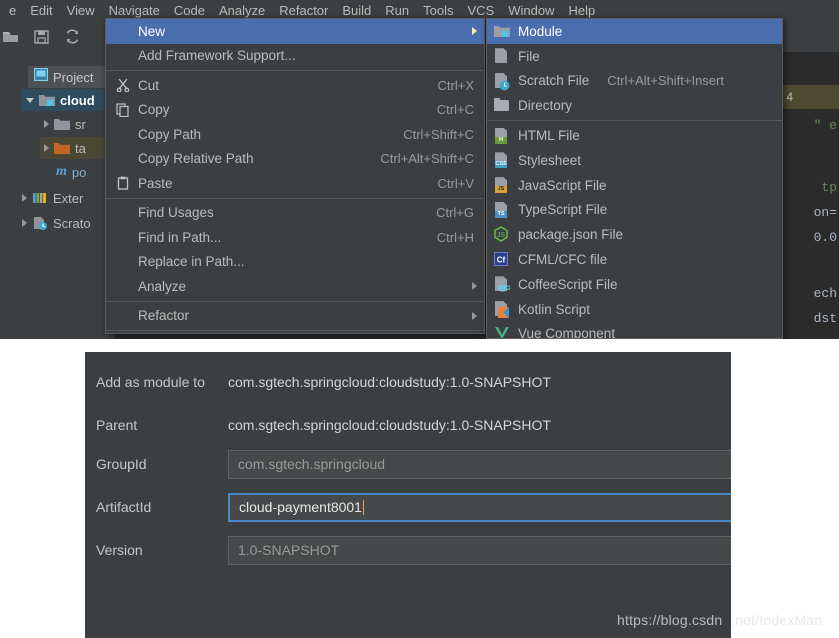 This screenshot has height=638, width=839. Describe the element at coordinates (634, 309) in the screenshot. I see `submenu-item-kotlin-script: Kotlin Script` at that location.